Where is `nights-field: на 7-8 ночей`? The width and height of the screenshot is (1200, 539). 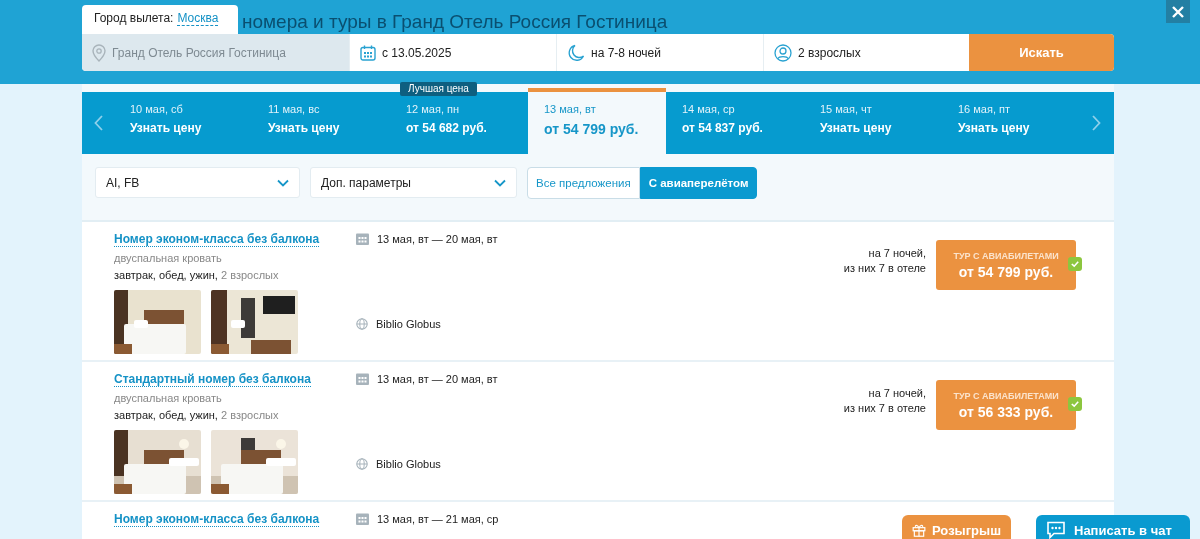 nights-field: на 7-8 ночей is located at coordinates (660, 52).